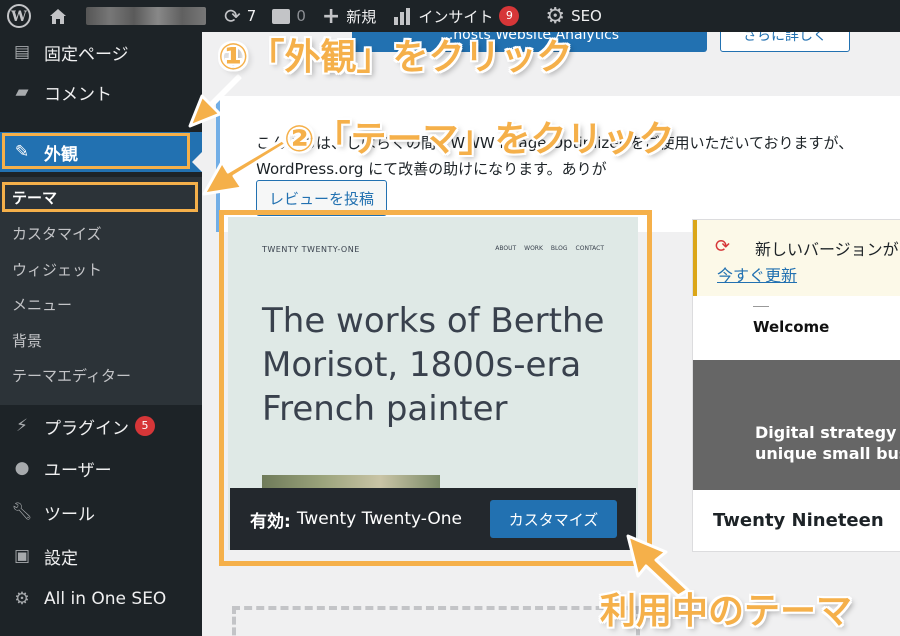 This screenshot has width=900, height=636. Describe the element at coordinates (100, 197) in the screenshot. I see `highlight-themes` at that location.